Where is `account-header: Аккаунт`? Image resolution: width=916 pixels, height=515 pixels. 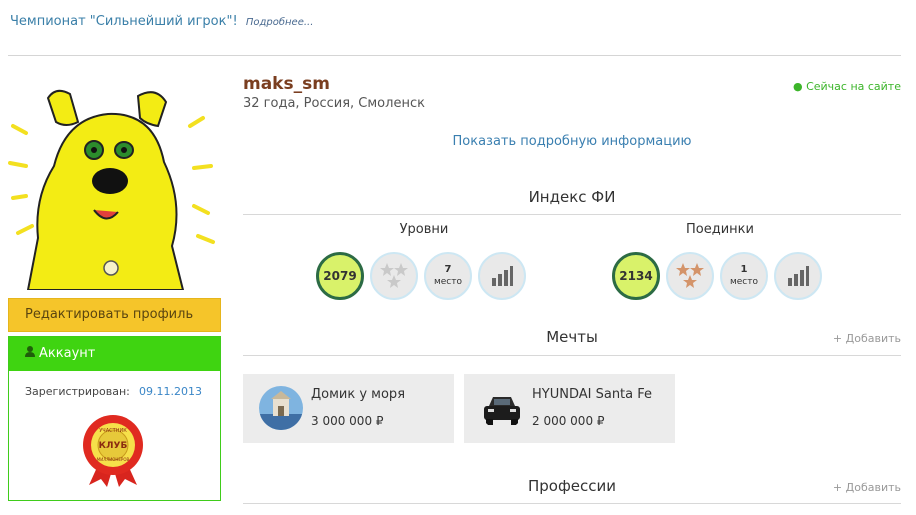 account-header: Аккаунт is located at coordinates (114, 354).